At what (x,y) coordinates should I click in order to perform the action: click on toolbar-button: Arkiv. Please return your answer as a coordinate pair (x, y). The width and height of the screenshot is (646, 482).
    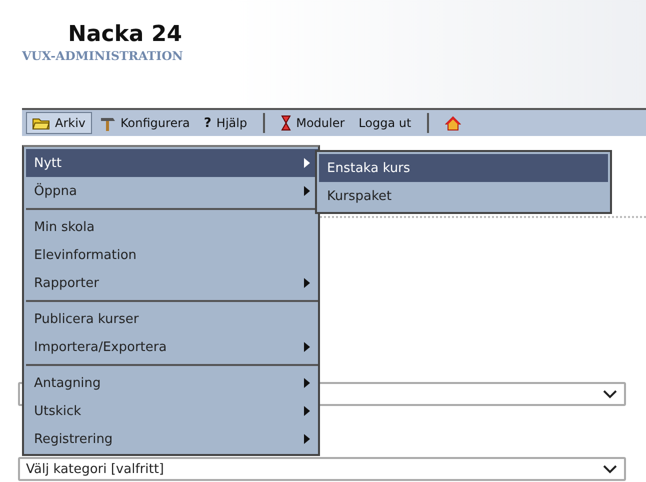
    Looking at the image, I should click on (59, 123).